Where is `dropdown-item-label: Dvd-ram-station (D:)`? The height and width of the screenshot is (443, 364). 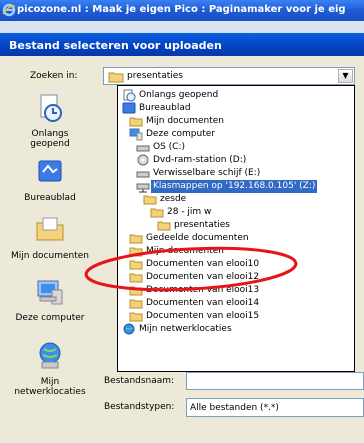 dropdown-item-label: Dvd-ram-station (D:) is located at coordinates (200, 160).